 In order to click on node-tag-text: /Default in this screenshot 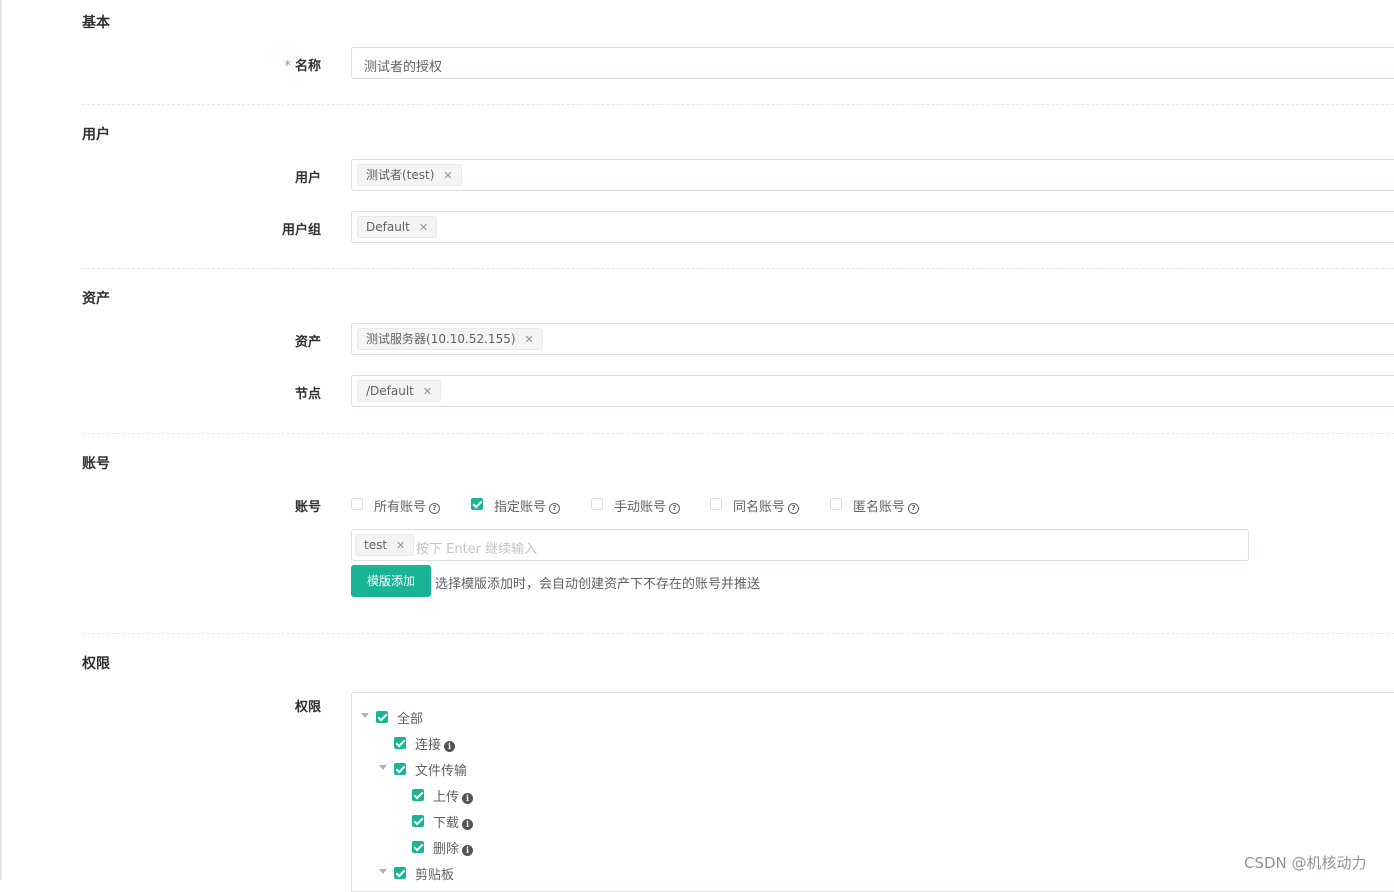, I will do `click(390, 391)`.